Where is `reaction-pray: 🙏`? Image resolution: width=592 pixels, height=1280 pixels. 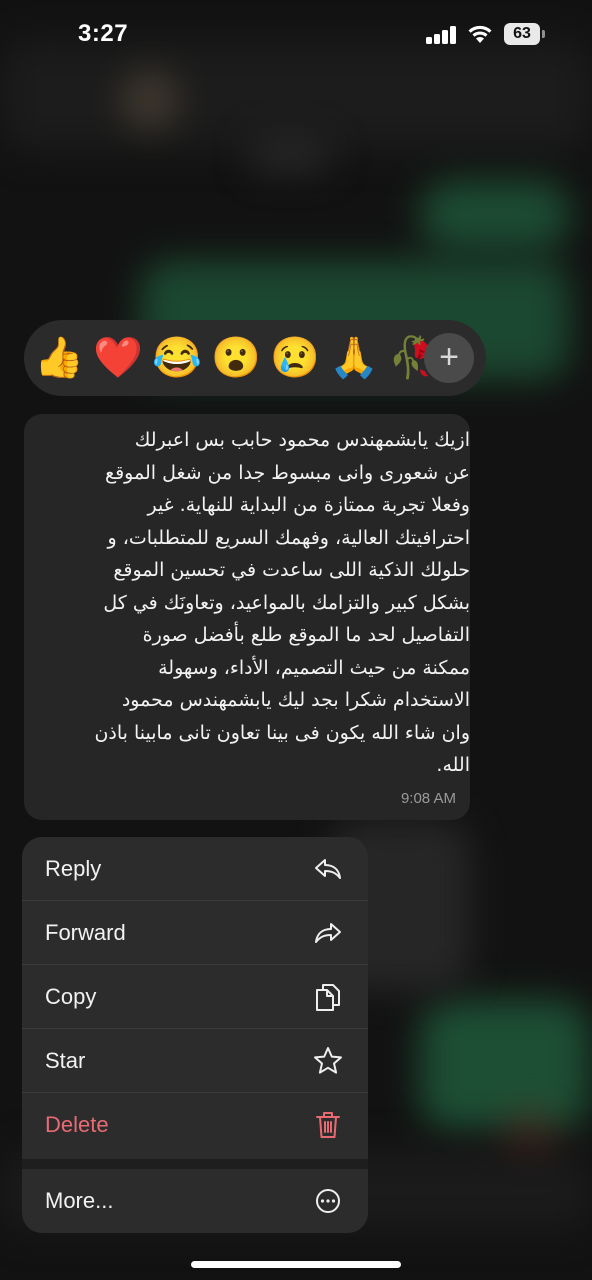
reaction-pray: 🙏 is located at coordinates (354, 358).